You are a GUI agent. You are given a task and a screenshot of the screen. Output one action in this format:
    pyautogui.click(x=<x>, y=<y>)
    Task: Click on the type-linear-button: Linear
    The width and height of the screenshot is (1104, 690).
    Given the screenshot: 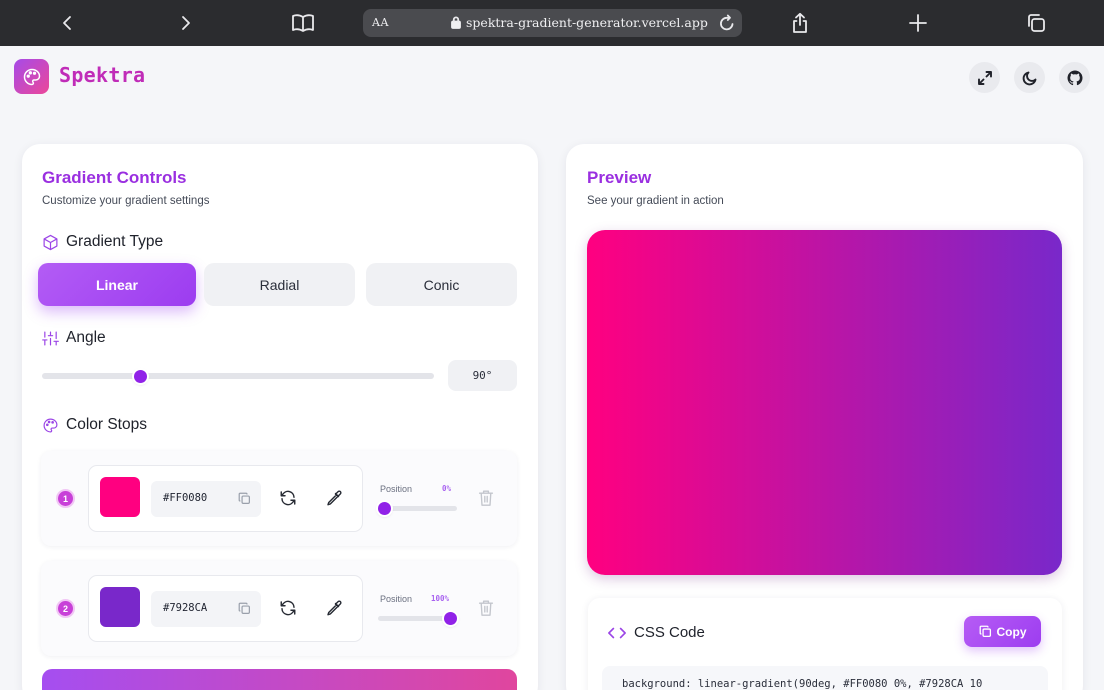 What is the action you would take?
    pyautogui.click(x=117, y=284)
    